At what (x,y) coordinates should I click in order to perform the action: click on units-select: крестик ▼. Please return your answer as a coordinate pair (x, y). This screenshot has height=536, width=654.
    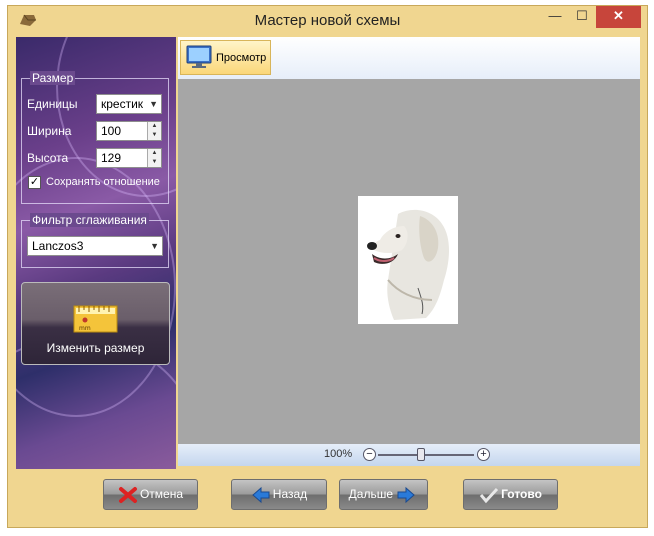
    Looking at the image, I should click on (129, 104).